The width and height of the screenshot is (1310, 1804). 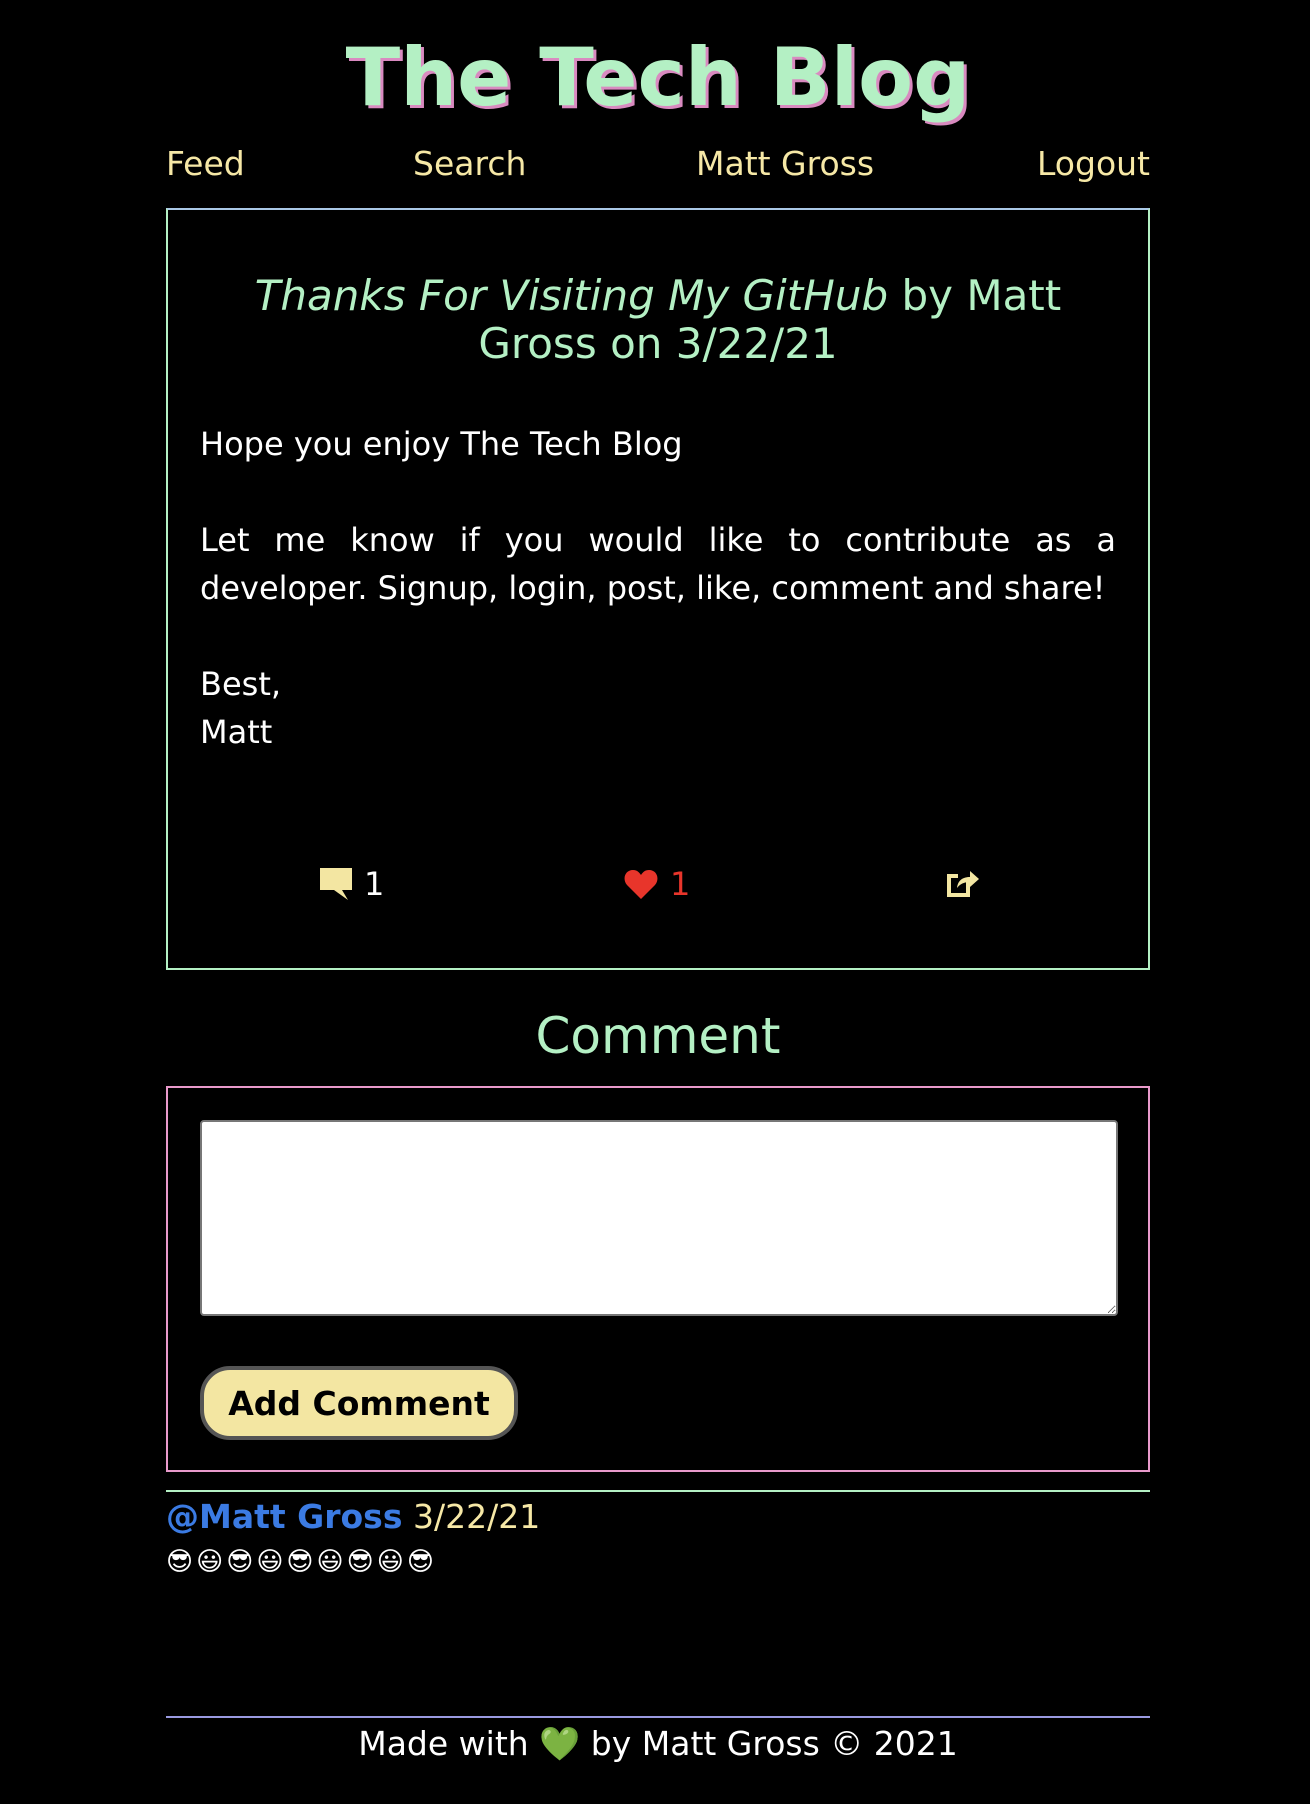 I want to click on post-actions: 1 1, so click(x=658, y=884).